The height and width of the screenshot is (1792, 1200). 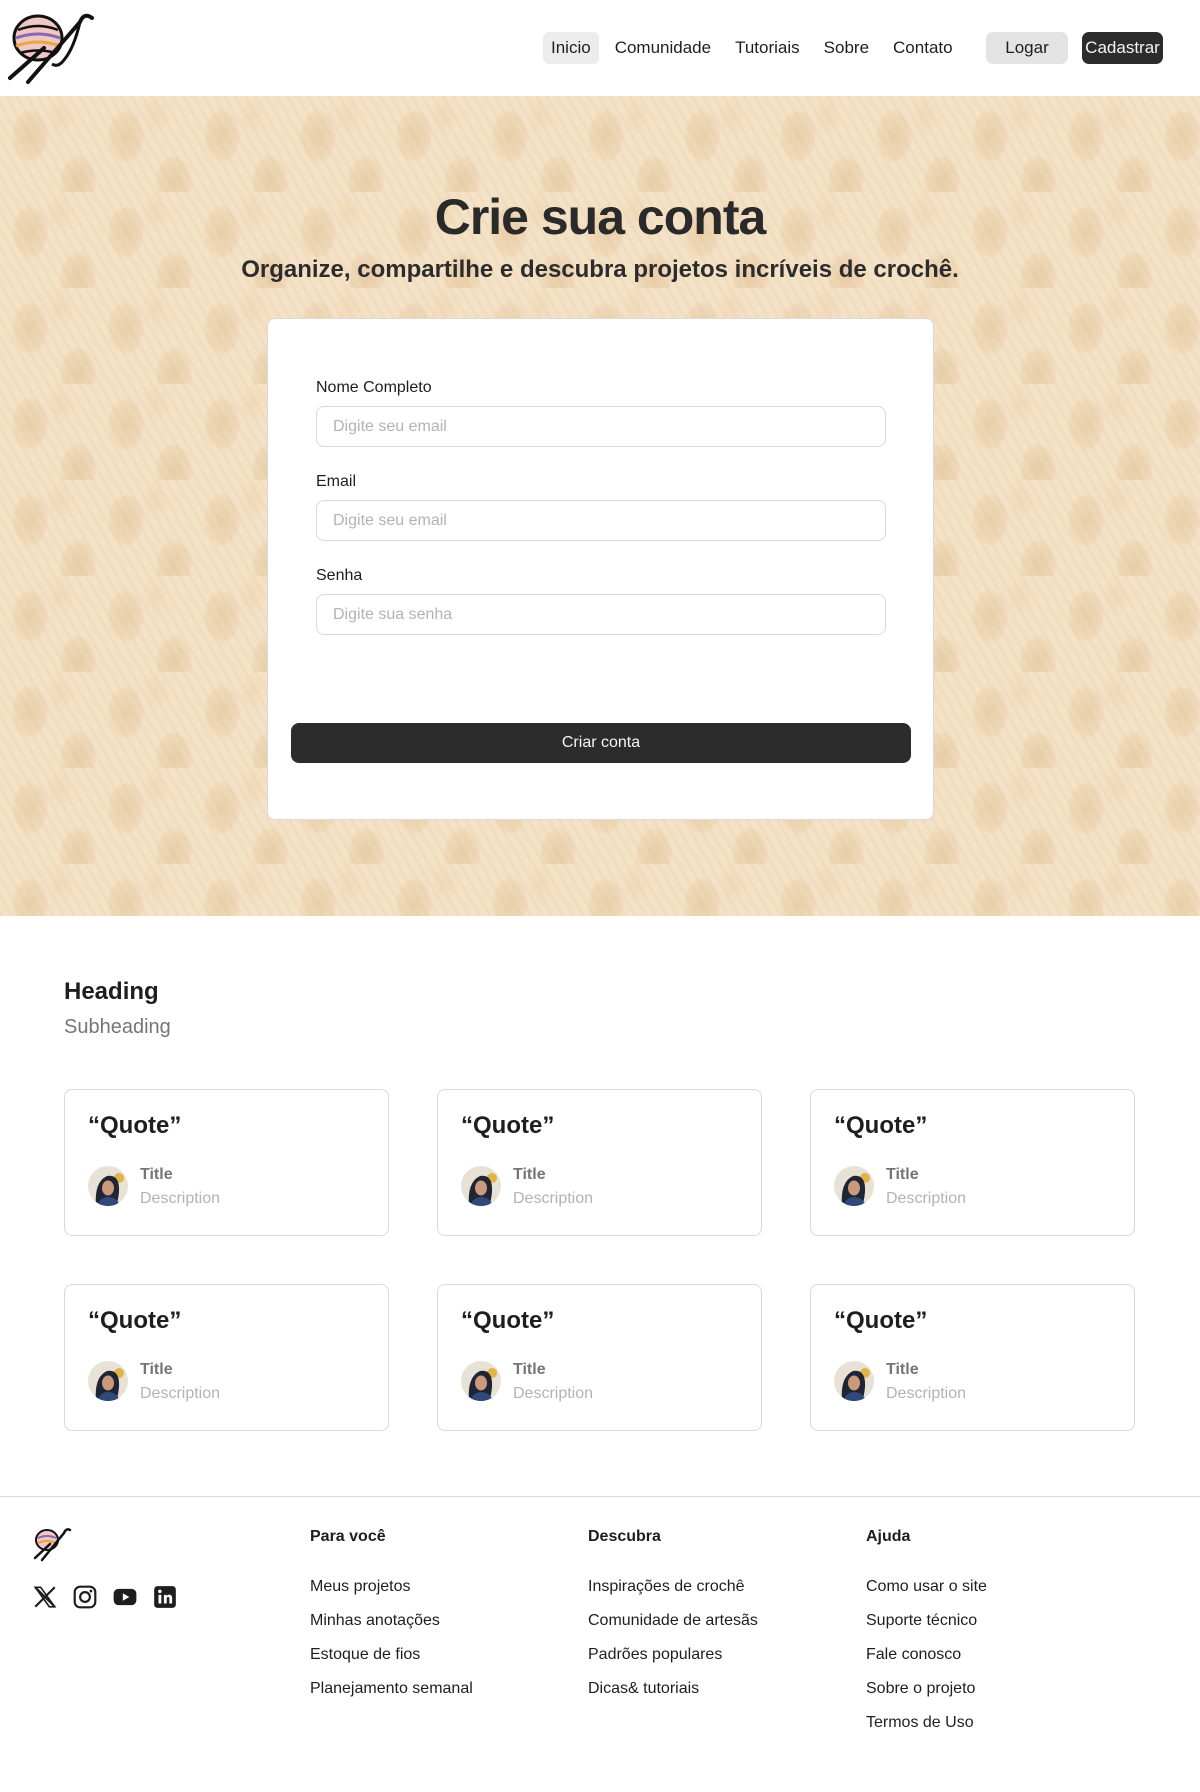 What do you see at coordinates (601, 520) in the screenshot?
I see `email-input` at bounding box center [601, 520].